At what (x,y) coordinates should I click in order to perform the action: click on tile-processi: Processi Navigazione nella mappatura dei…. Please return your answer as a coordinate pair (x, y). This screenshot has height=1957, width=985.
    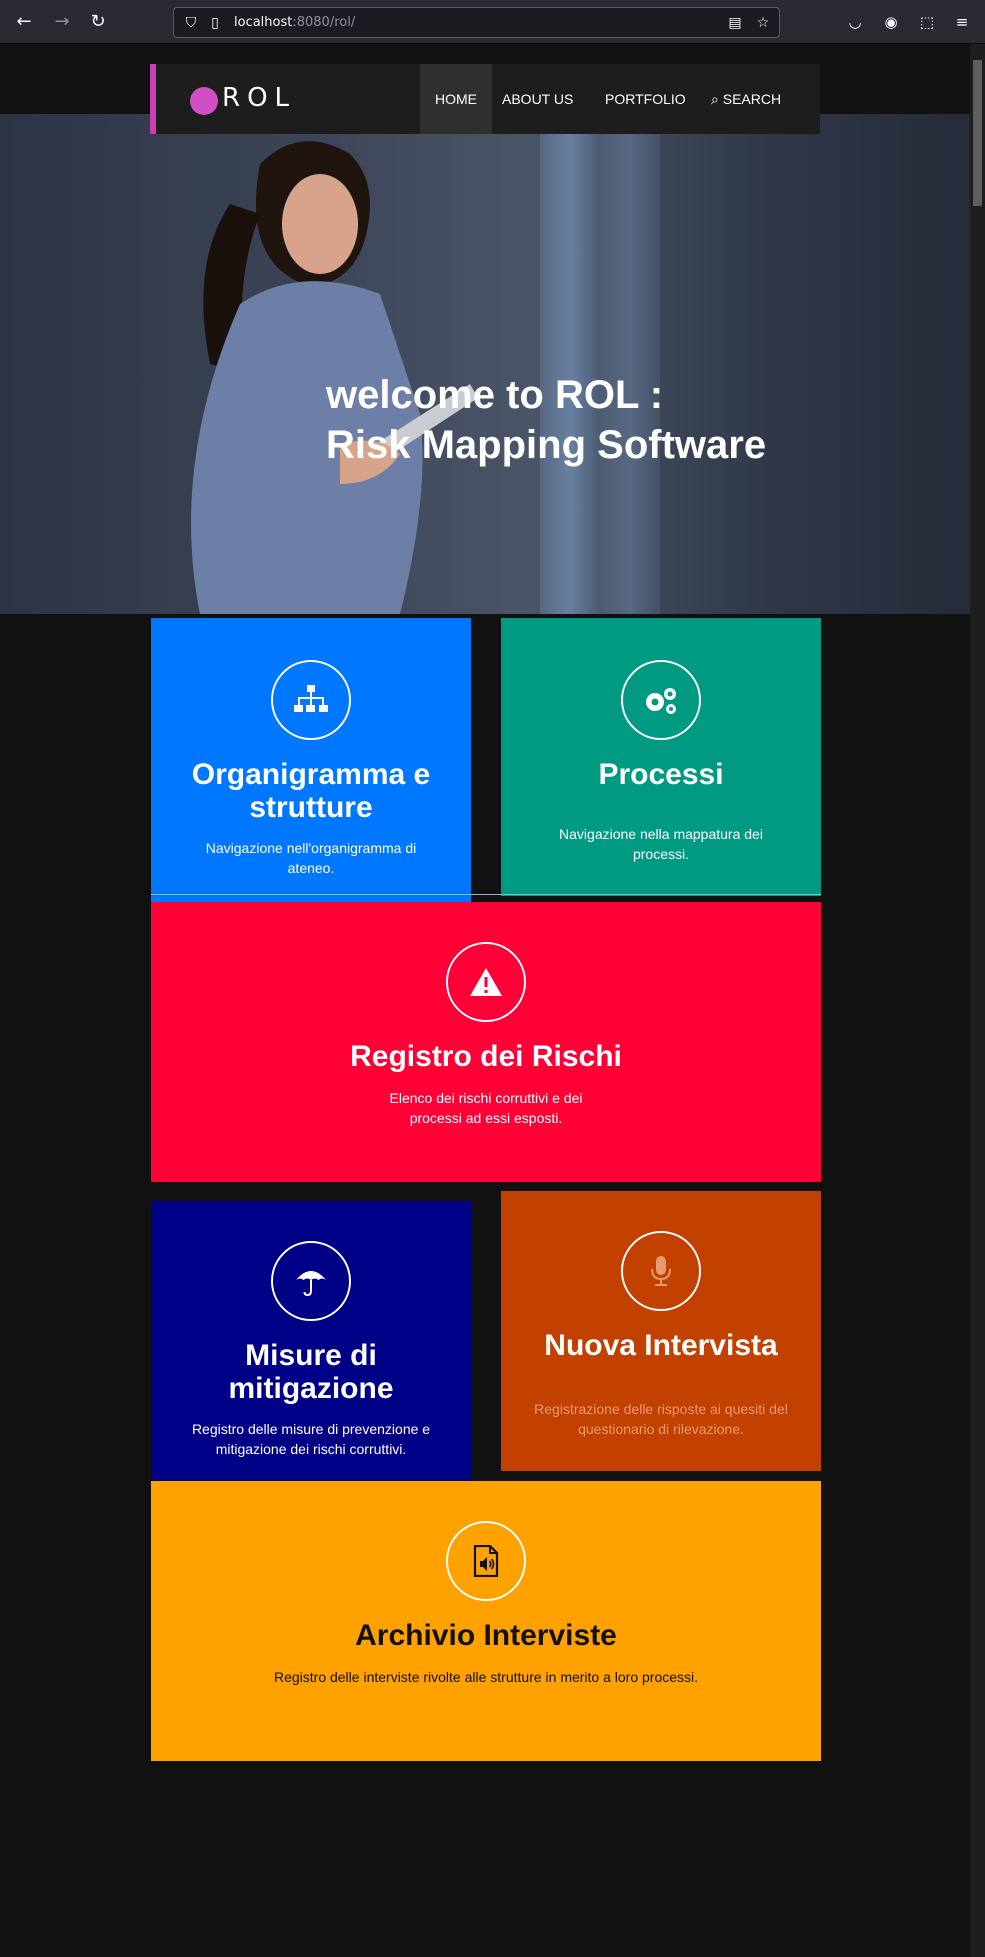
    Looking at the image, I should click on (661, 757).